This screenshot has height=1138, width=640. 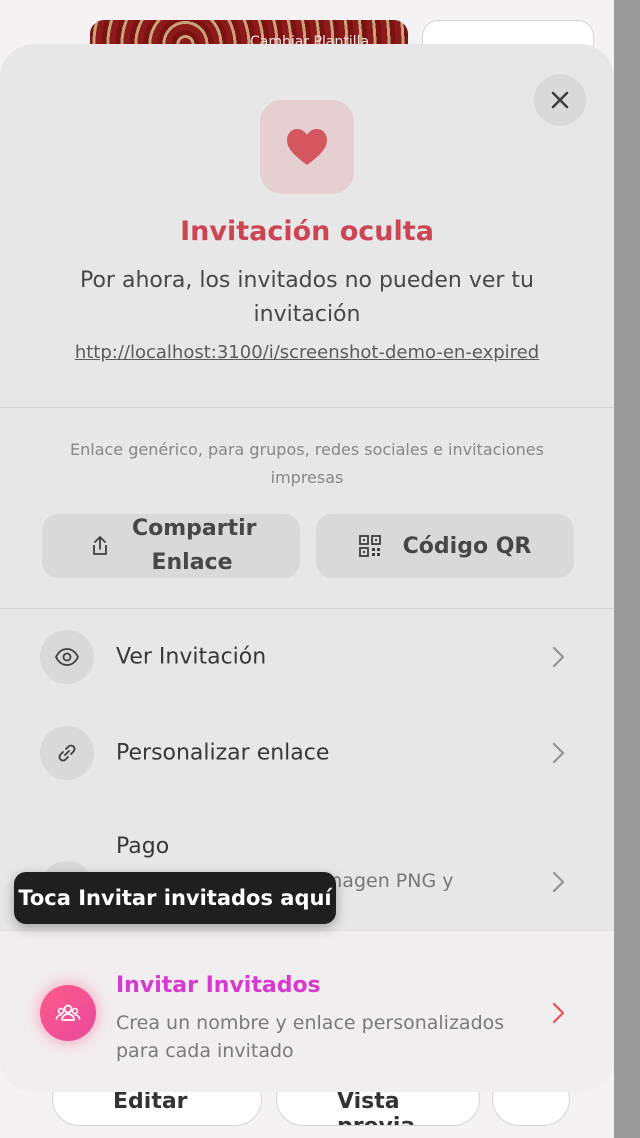 I want to click on chevron-right-icon, so click(x=558, y=1013).